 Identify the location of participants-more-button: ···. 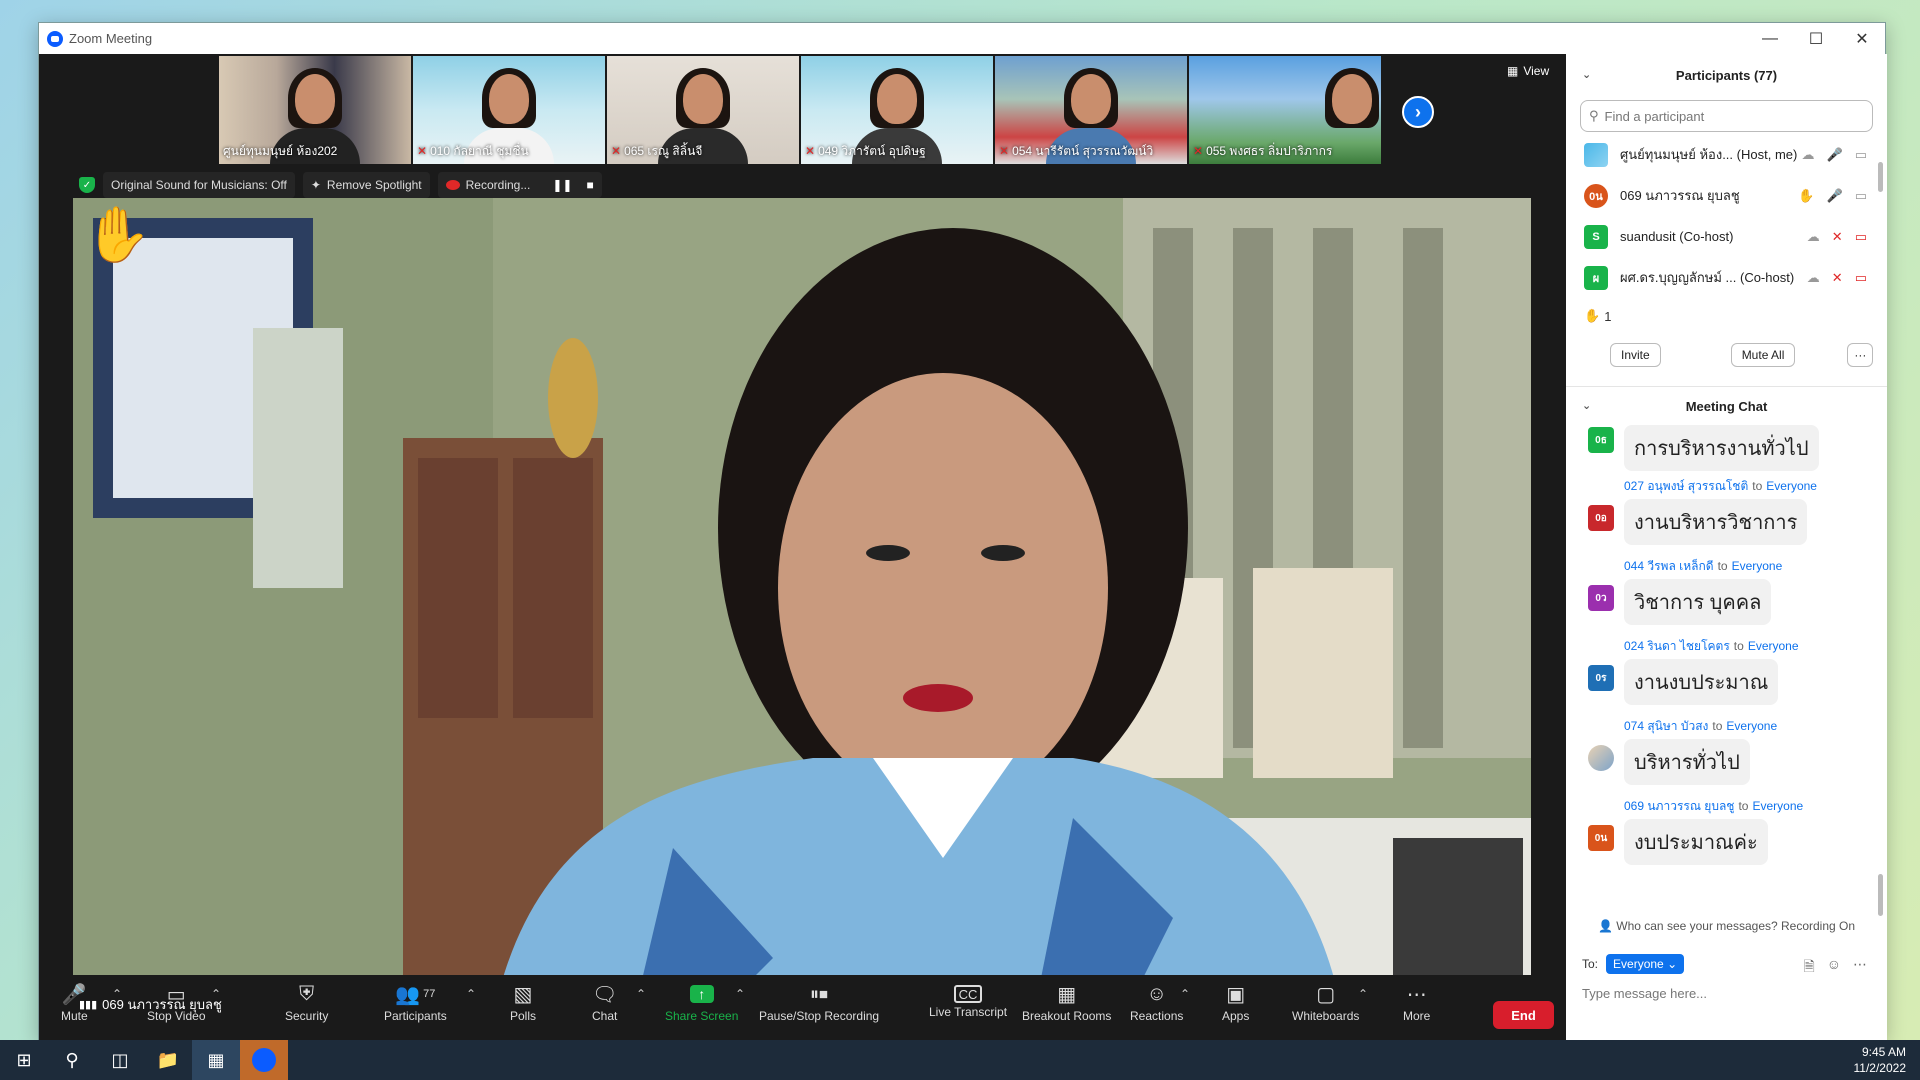
(1860, 355).